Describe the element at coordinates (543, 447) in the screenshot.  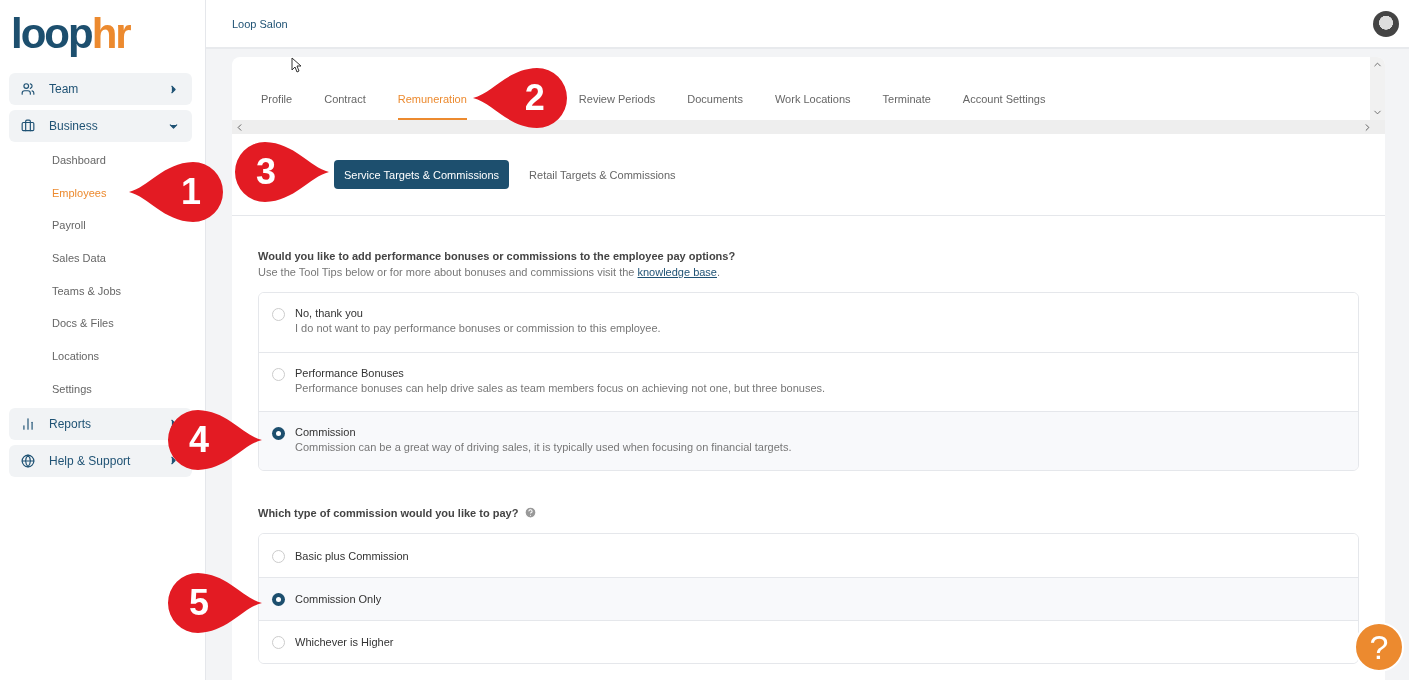
I see `option-description: Commission can be a great way of driving sales, it is typically used when focusing on financial targets.` at that location.